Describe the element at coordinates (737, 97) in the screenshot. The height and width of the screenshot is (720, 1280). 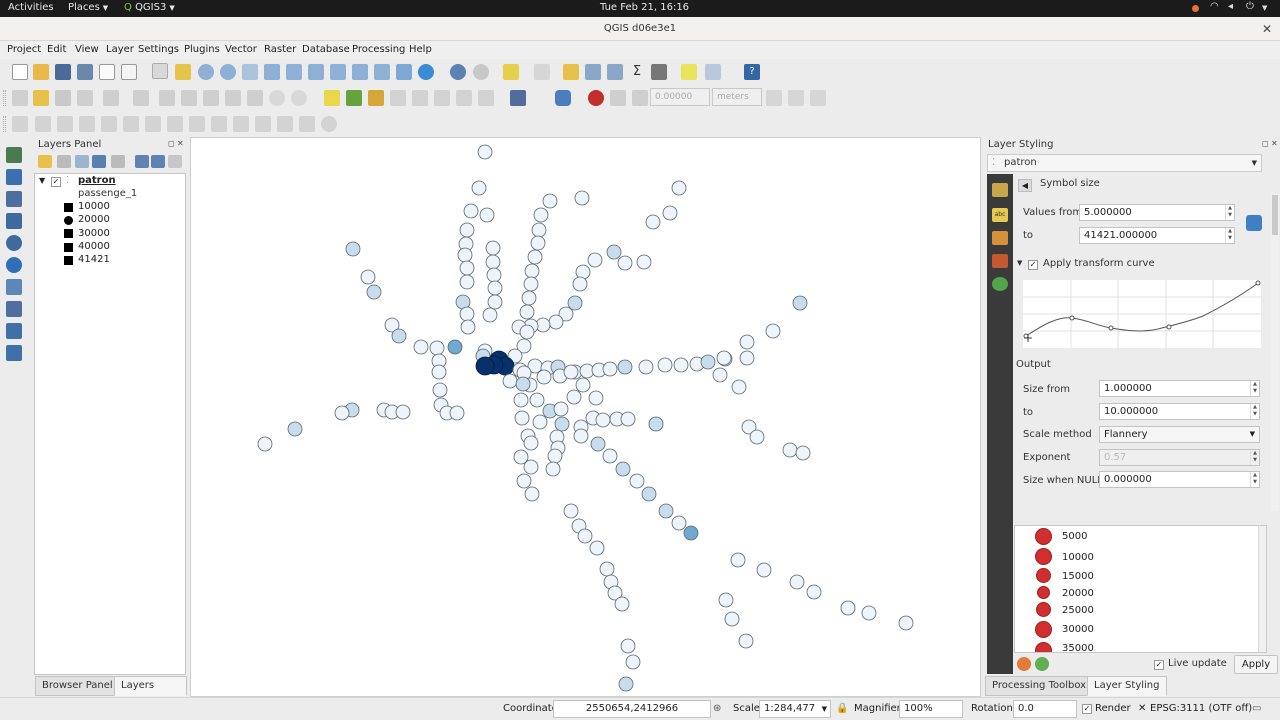
I see `snap-units-select: meters` at that location.